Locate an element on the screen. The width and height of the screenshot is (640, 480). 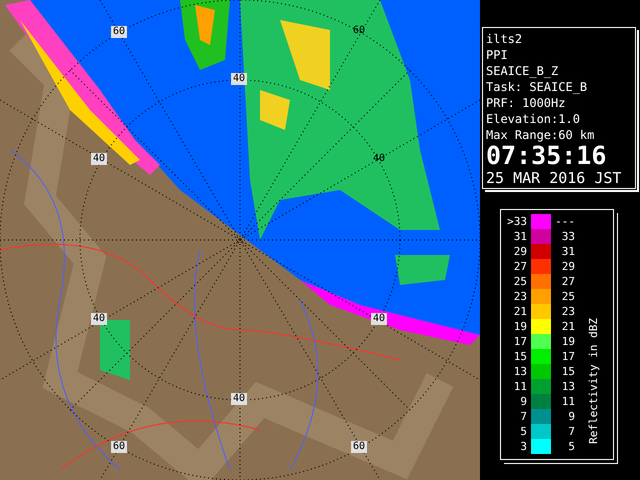
legend-title: Reflectivity in dBZ is located at coordinates (593, 381).